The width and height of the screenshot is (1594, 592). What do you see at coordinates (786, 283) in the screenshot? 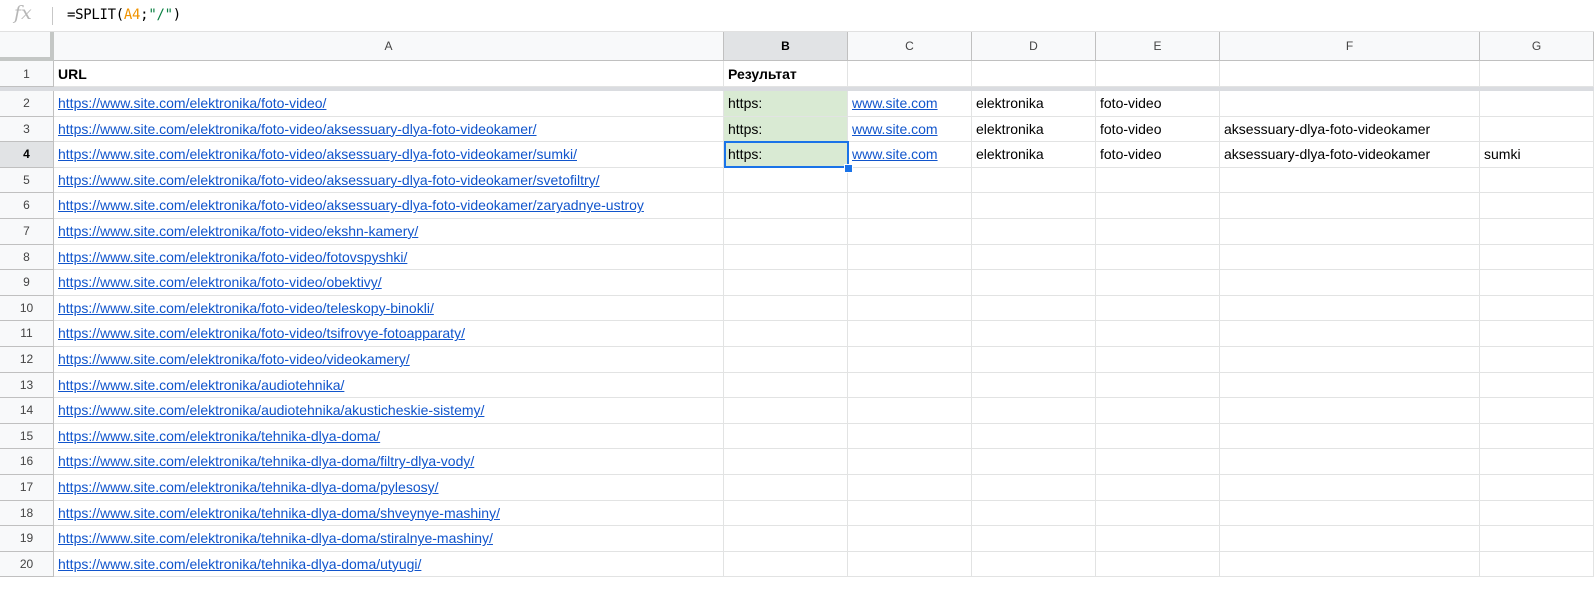
I see `cell-b9` at bounding box center [786, 283].